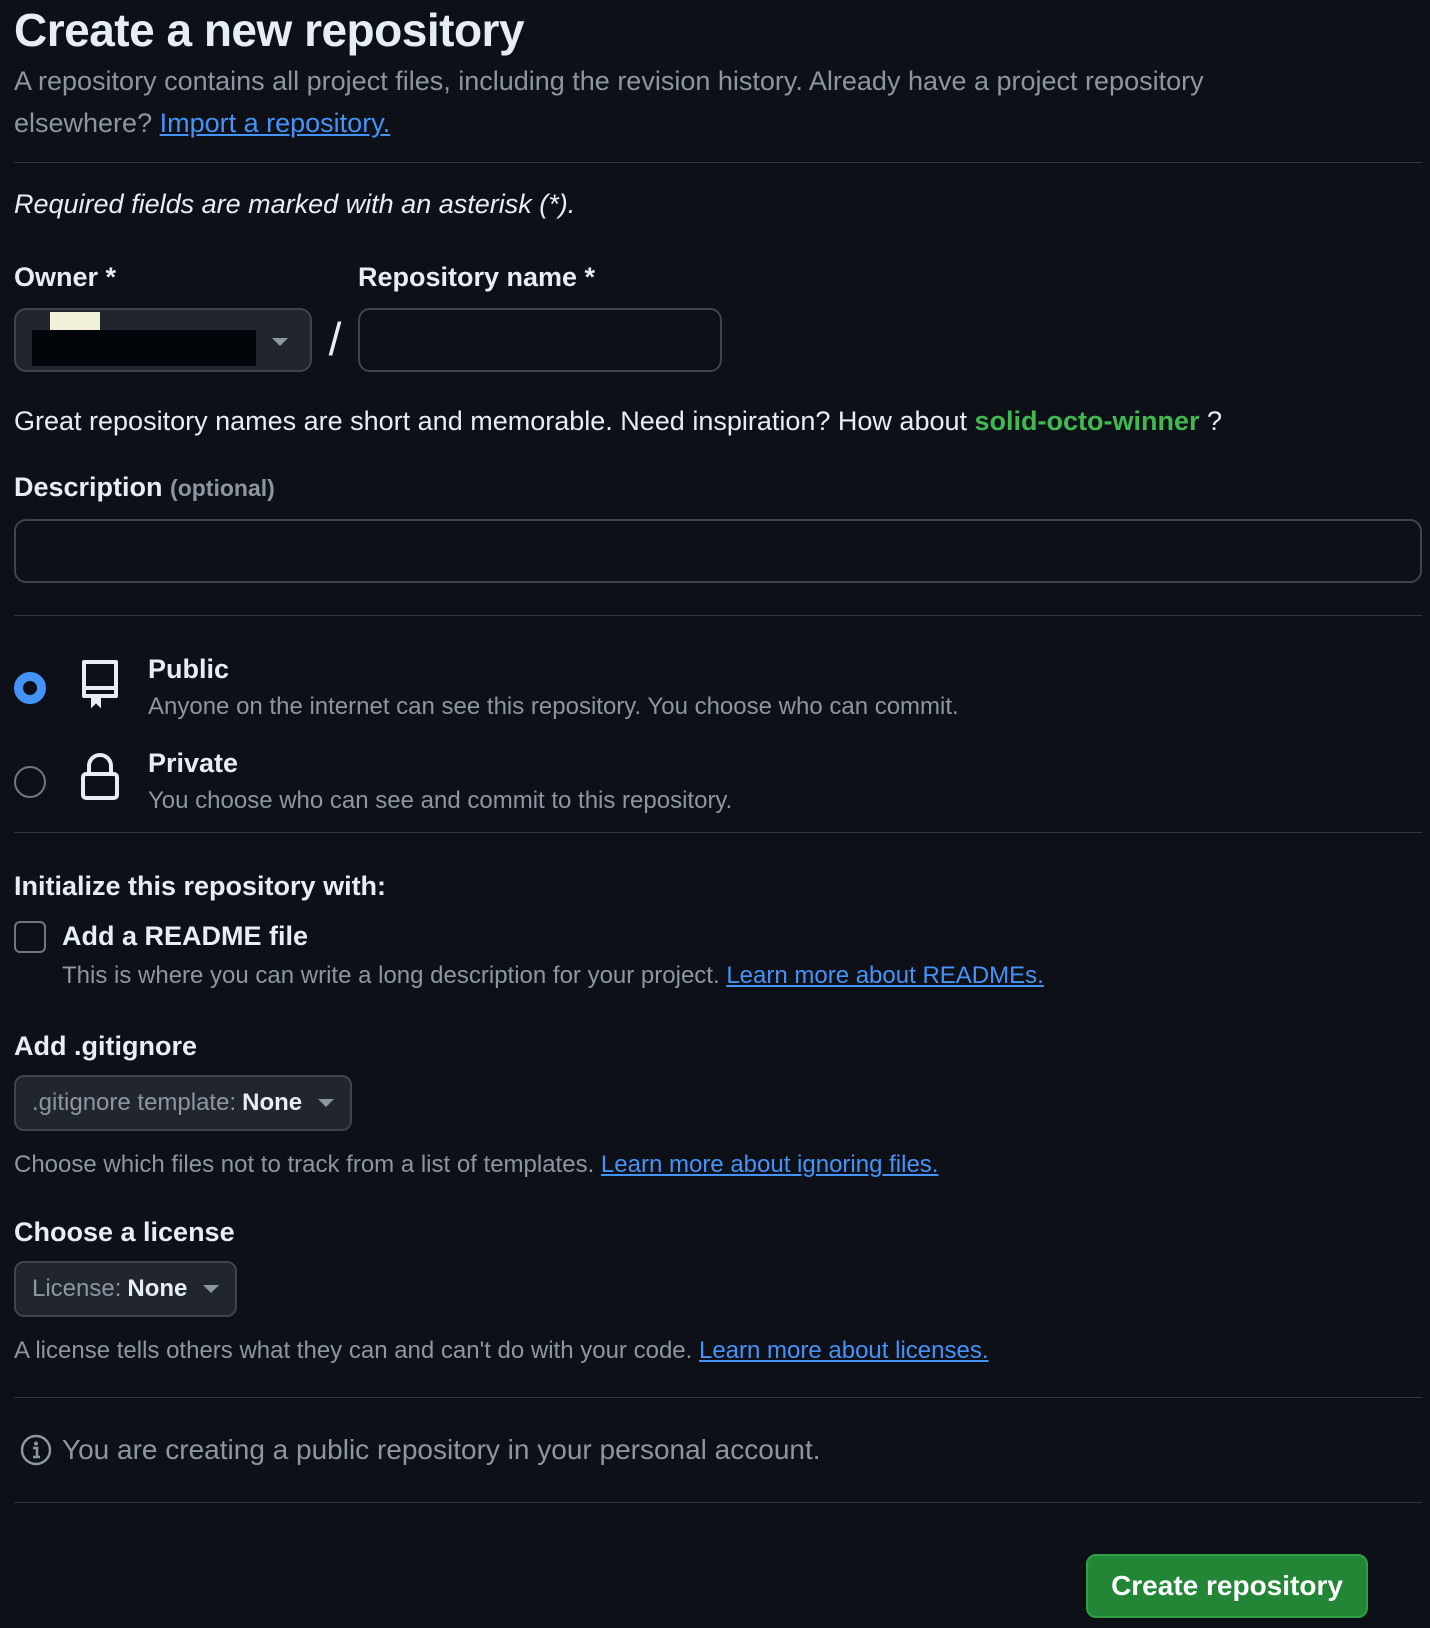  What do you see at coordinates (1227, 1586) in the screenshot?
I see `create-repository-button: Create repository` at bounding box center [1227, 1586].